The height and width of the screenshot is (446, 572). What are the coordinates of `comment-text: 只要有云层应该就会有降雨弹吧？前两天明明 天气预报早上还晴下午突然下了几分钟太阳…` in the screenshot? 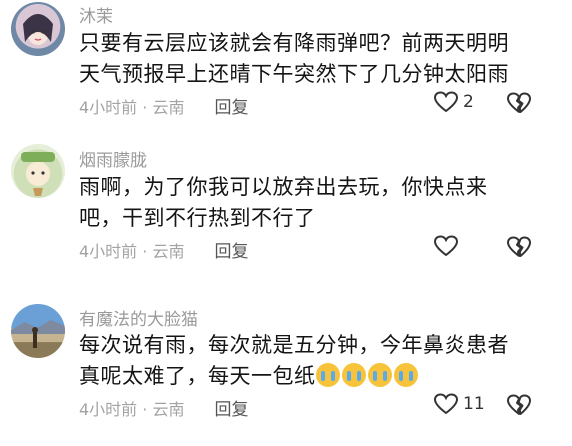 It's located at (314, 59).